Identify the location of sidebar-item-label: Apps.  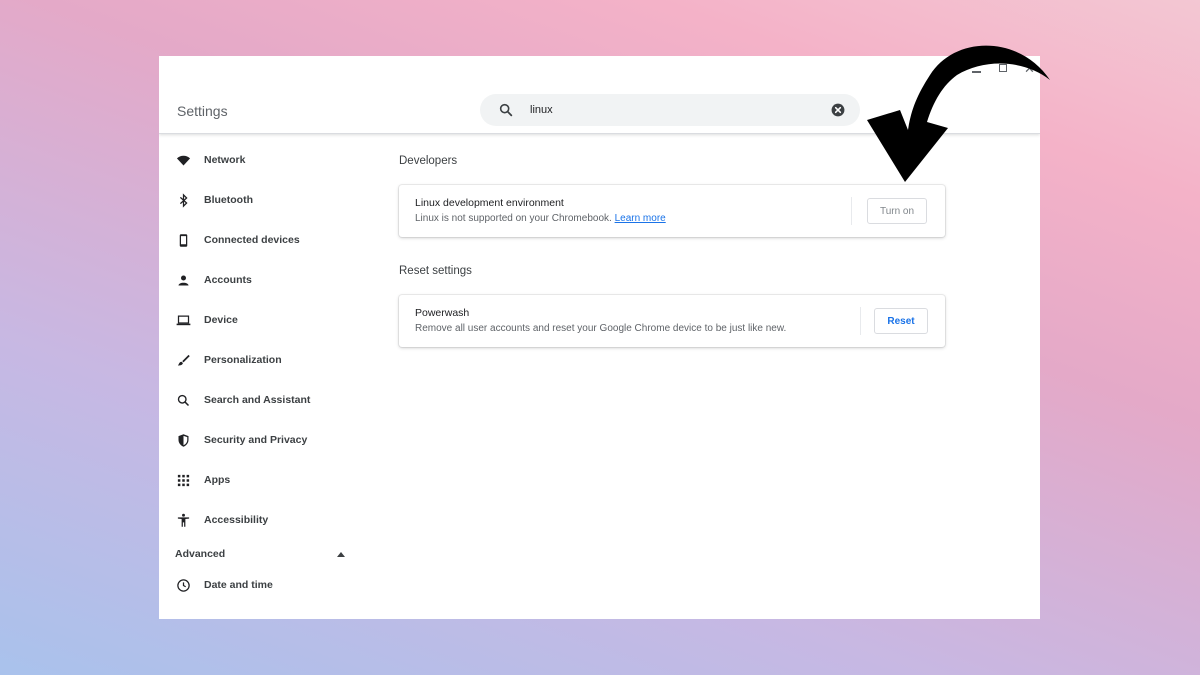
(217, 480).